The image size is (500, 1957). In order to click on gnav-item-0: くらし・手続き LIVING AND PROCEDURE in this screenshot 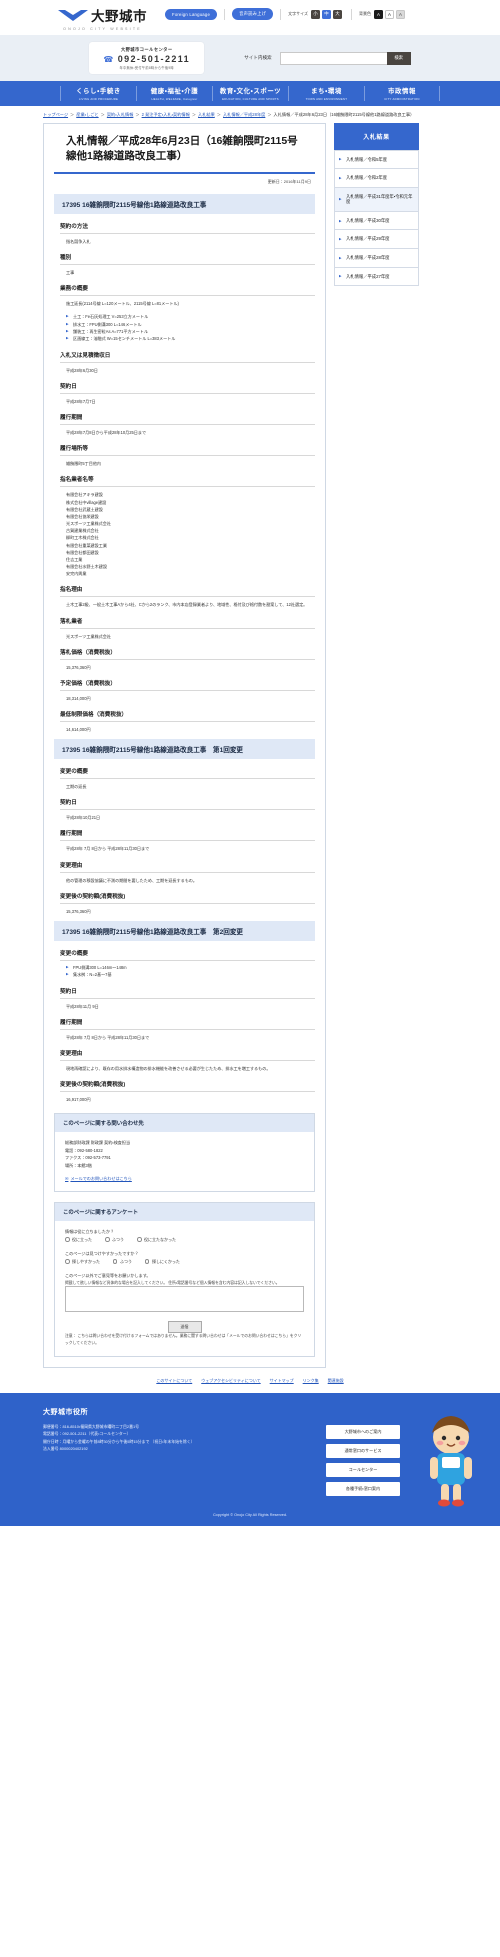, I will do `click(98, 93)`.